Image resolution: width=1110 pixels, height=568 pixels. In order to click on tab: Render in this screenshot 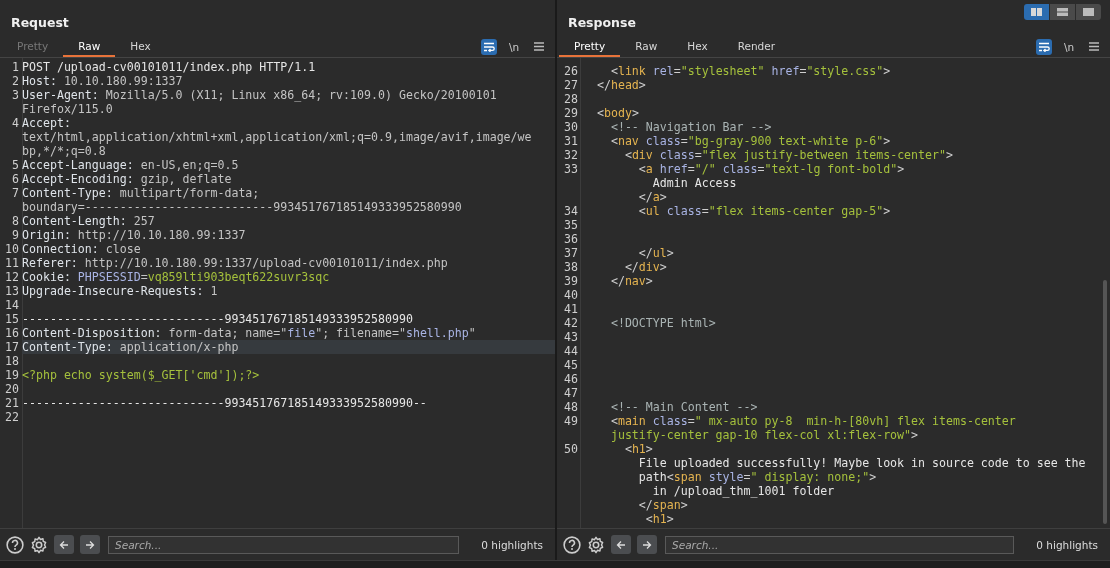, I will do `click(756, 46)`.